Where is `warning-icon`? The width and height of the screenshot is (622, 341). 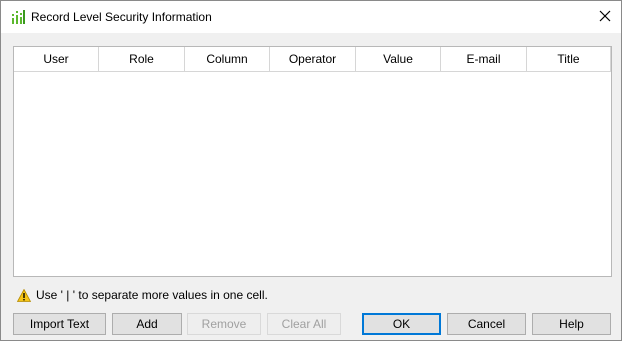 warning-icon is located at coordinates (24, 295).